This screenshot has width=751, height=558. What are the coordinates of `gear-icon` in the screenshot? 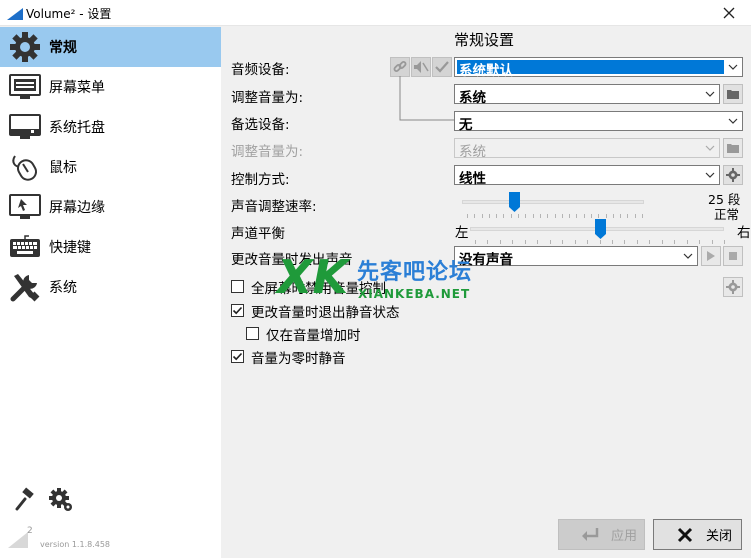 It's located at (733, 175).